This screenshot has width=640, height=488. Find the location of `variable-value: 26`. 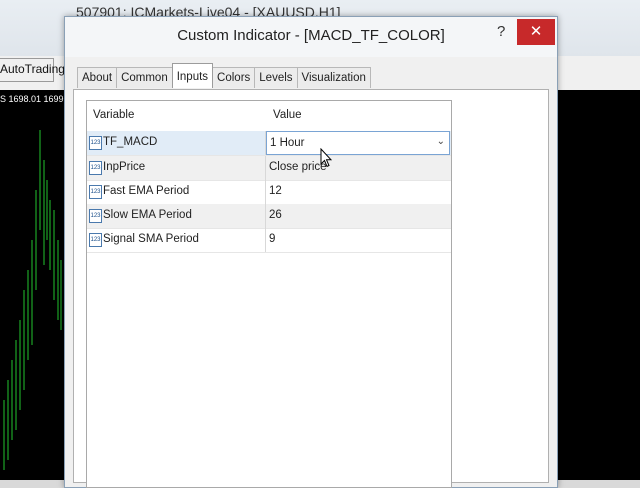

variable-value: 26 is located at coordinates (275, 215).